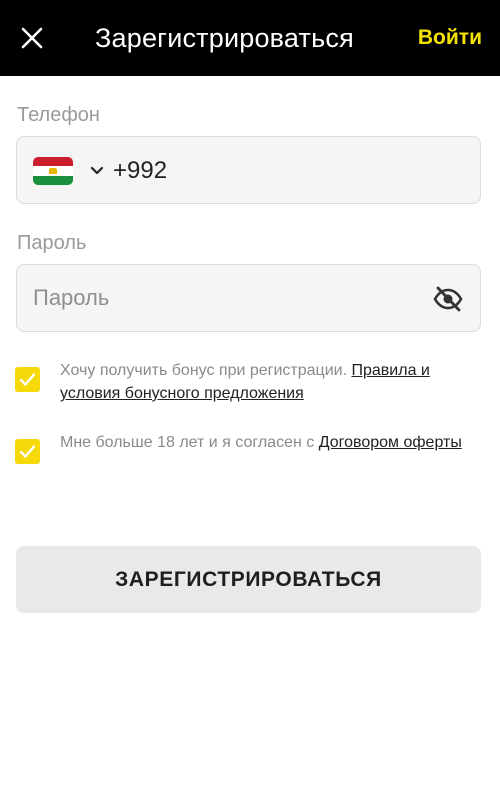 This screenshot has height=800, width=500. I want to click on country-code: +992, so click(140, 170).